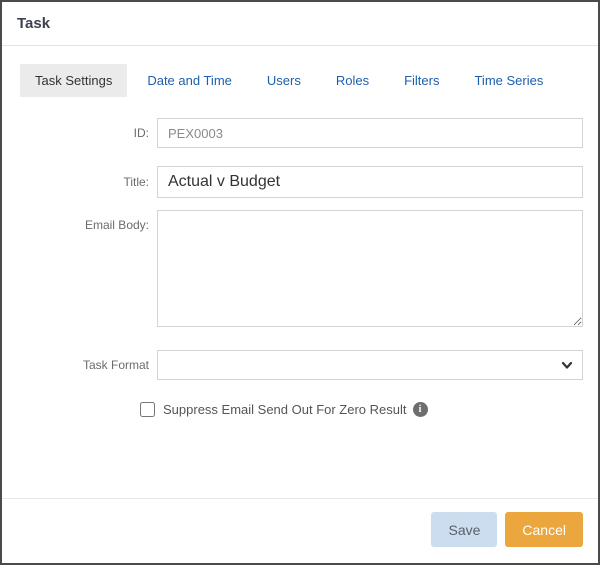  What do you see at coordinates (370, 133) in the screenshot?
I see `id-field` at bounding box center [370, 133].